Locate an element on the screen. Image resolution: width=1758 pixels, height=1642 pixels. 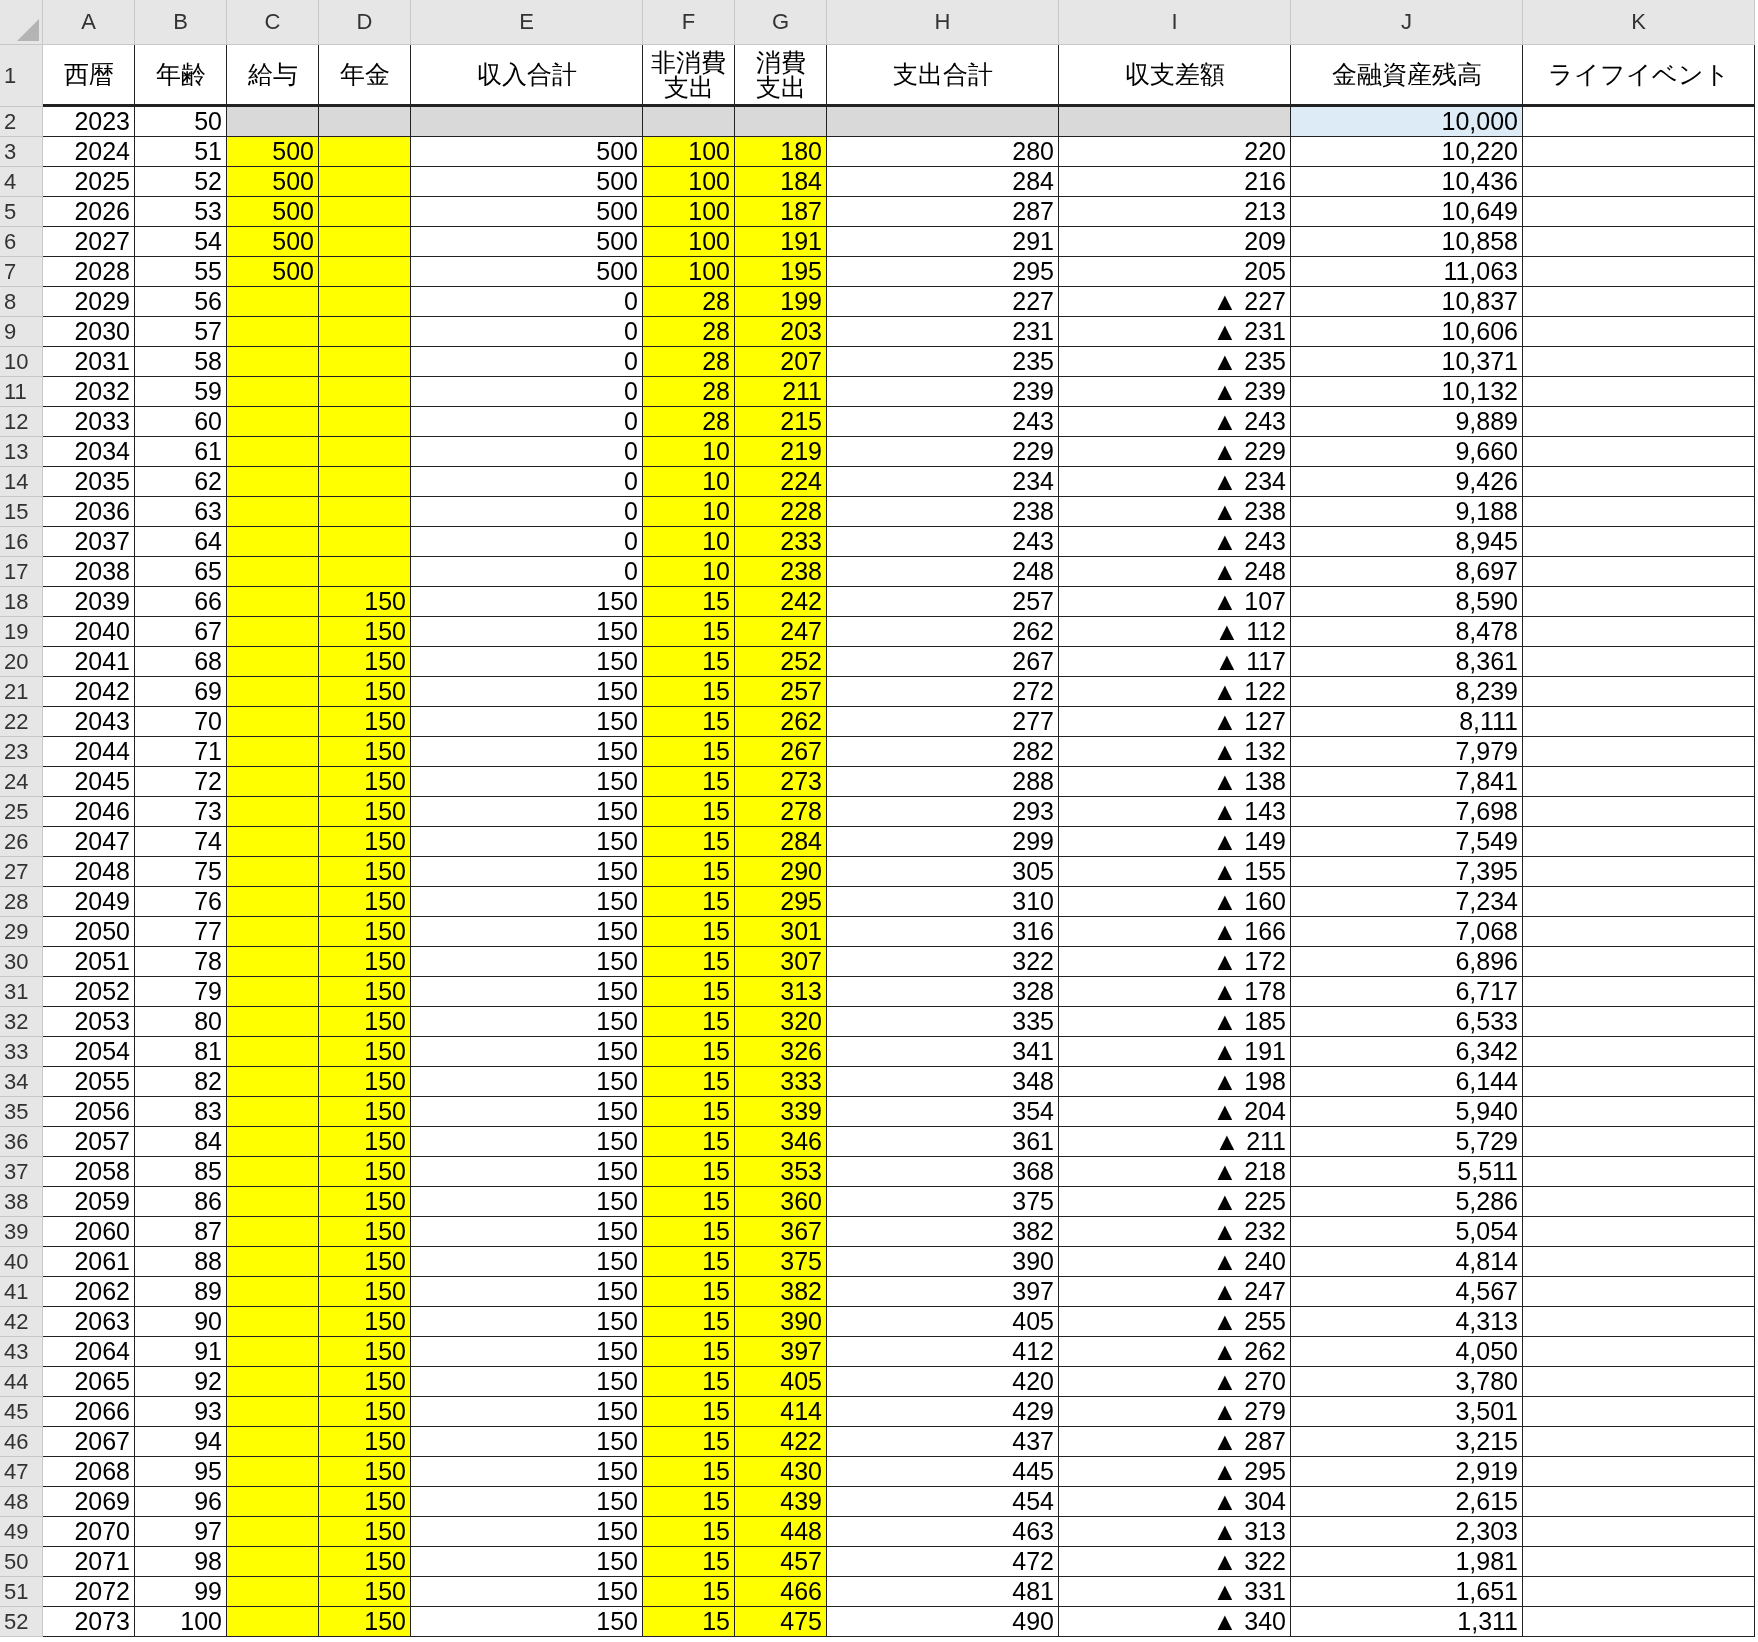
table-cell: 9,660 is located at coordinates (1407, 452).